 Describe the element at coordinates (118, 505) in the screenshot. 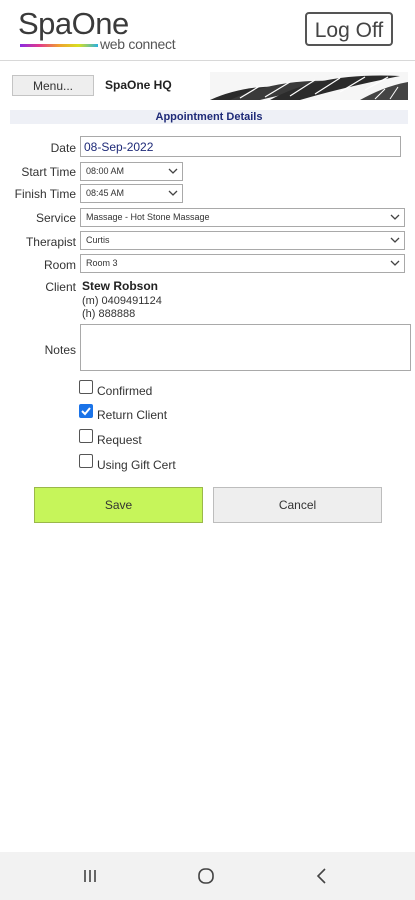

I see `save-button: Save` at that location.